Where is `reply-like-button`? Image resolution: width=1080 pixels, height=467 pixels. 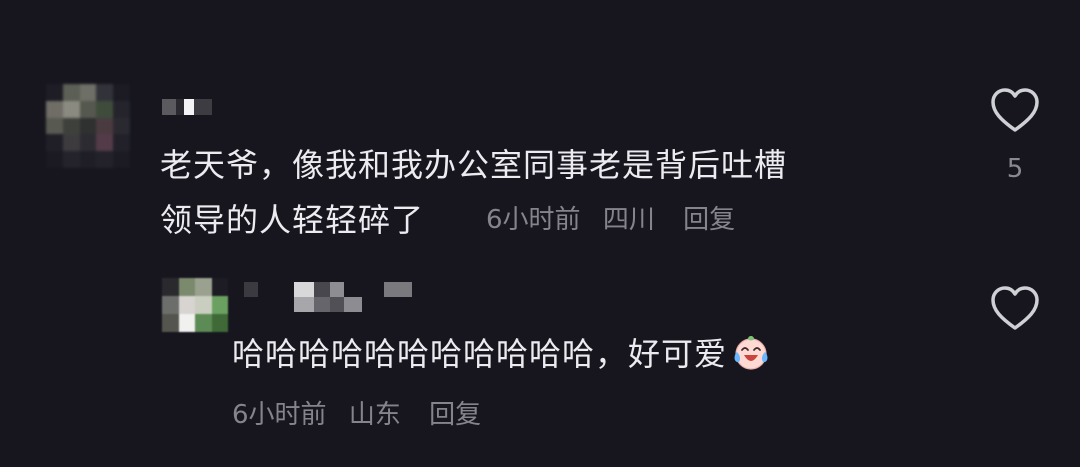
reply-like-button is located at coordinates (1015, 308).